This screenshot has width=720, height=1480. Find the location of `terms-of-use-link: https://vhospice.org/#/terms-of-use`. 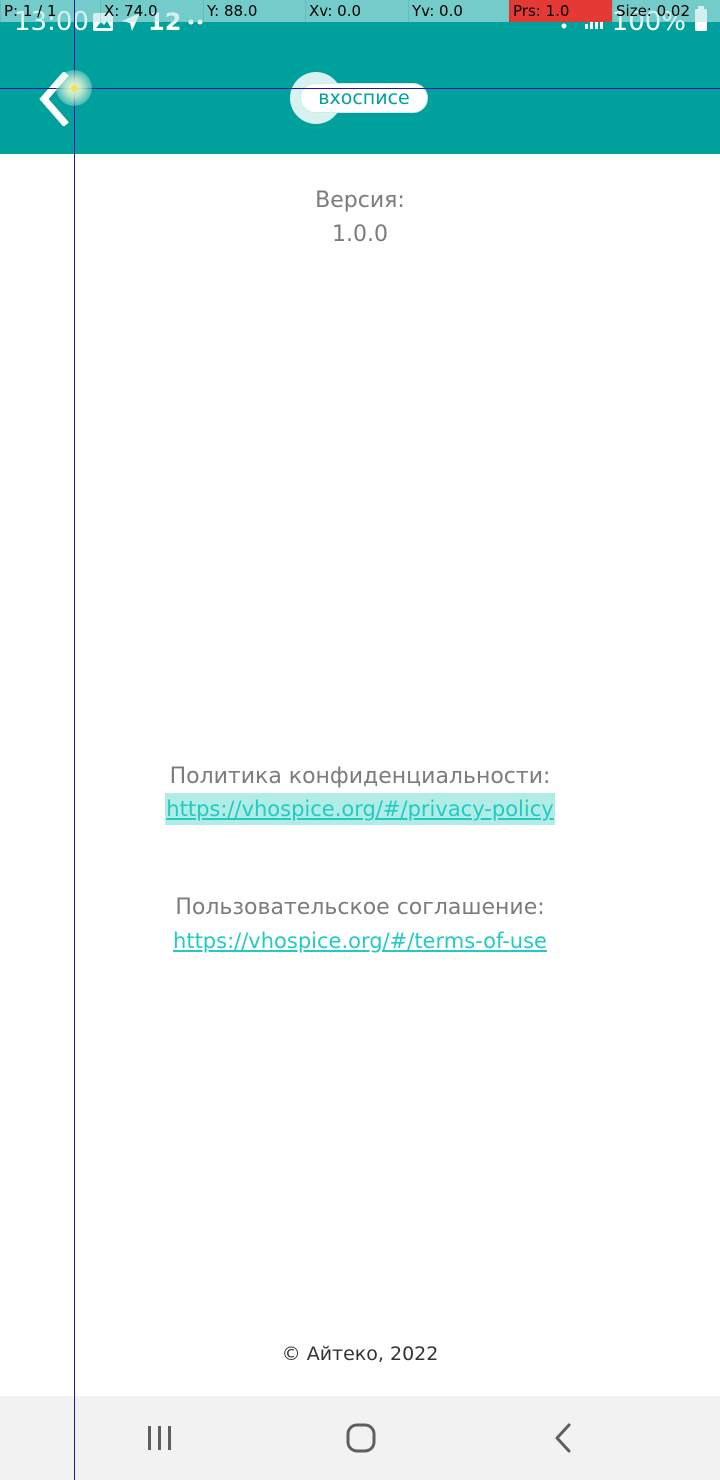

terms-of-use-link: https://vhospice.org/#/terms-of-use is located at coordinates (360, 941).